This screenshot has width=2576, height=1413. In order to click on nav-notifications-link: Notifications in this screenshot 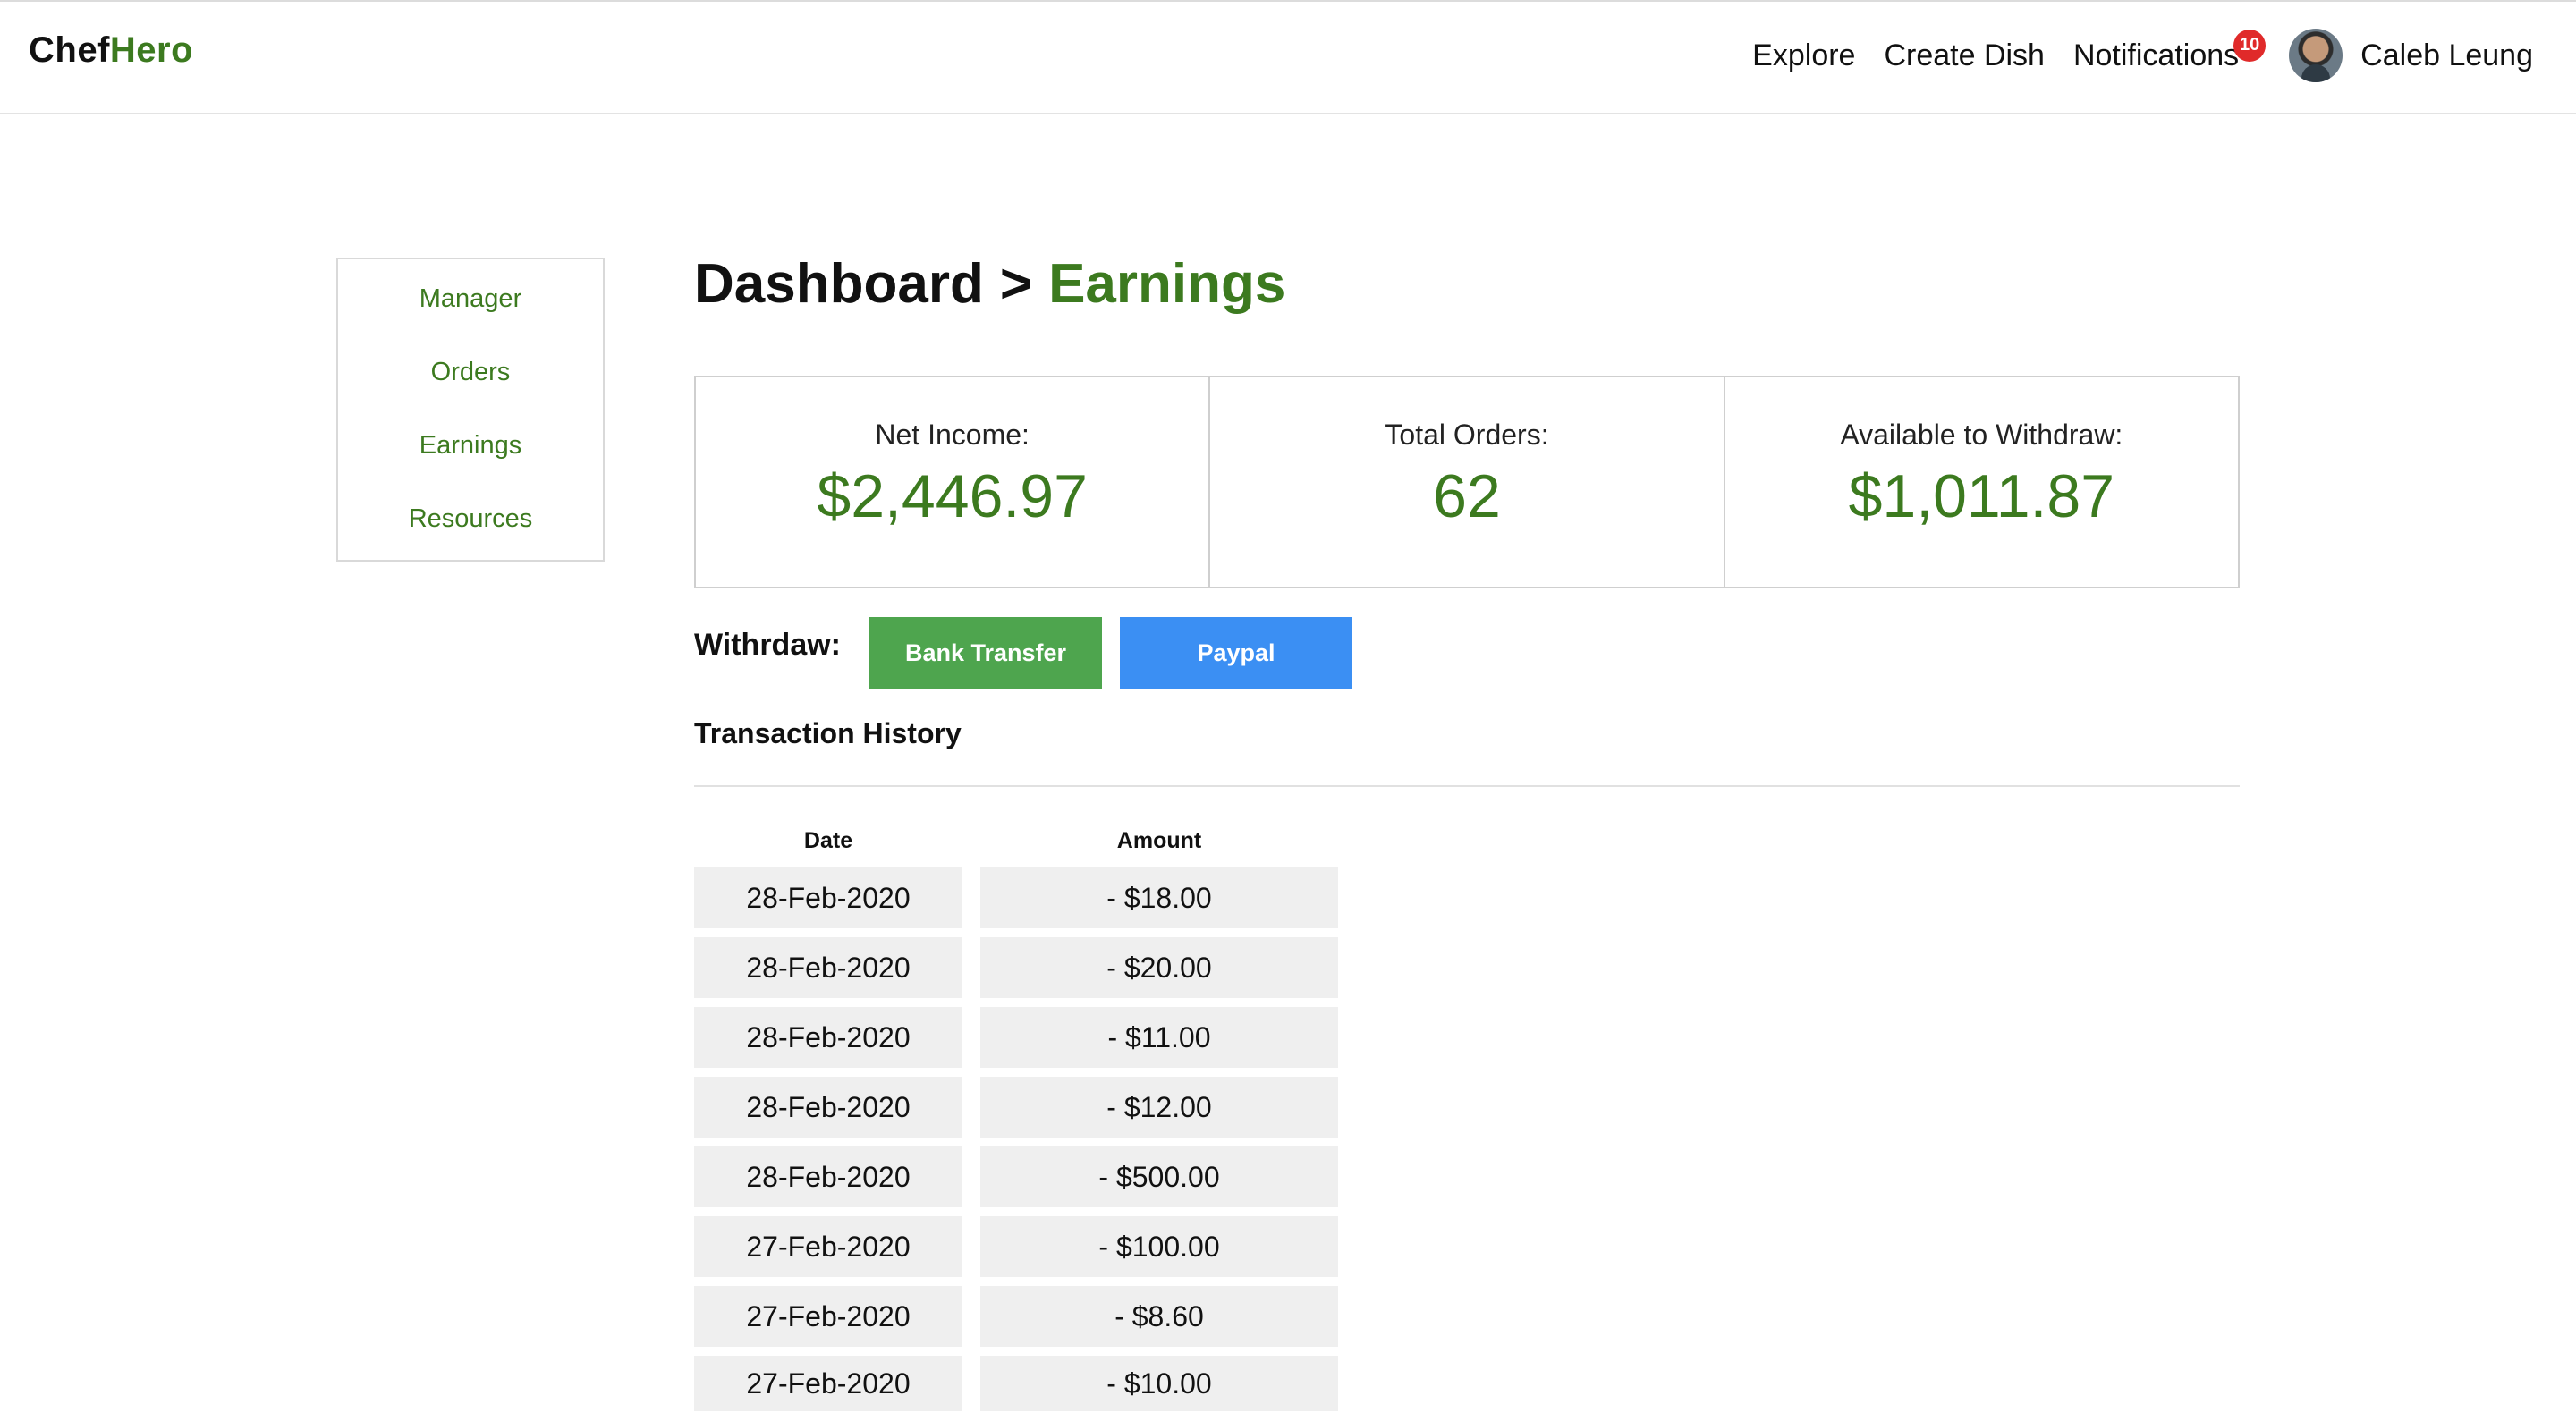, I will do `click(2156, 55)`.